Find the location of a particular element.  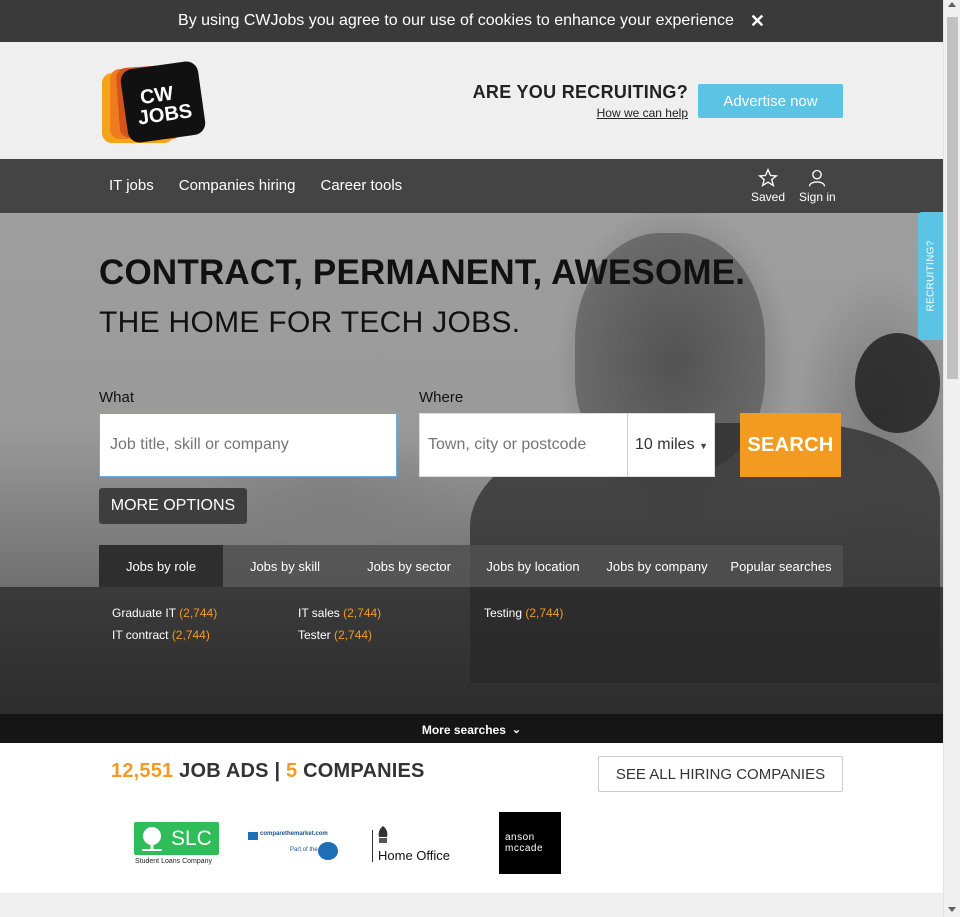

recruiting-title: ARE YOU RECRUITING? is located at coordinates (580, 92).